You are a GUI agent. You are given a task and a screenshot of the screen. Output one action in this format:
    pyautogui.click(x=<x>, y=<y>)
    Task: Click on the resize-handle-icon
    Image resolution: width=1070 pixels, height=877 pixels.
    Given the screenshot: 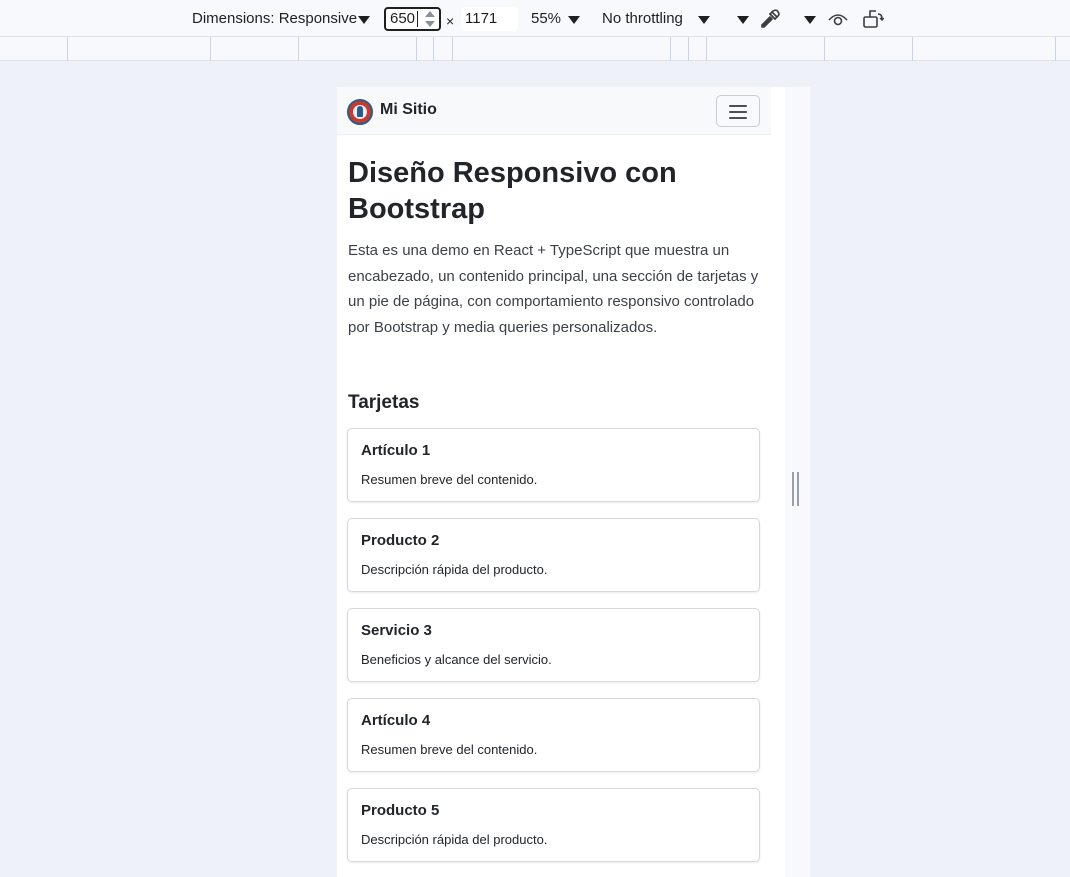 What is the action you would take?
    pyautogui.click(x=796, y=489)
    